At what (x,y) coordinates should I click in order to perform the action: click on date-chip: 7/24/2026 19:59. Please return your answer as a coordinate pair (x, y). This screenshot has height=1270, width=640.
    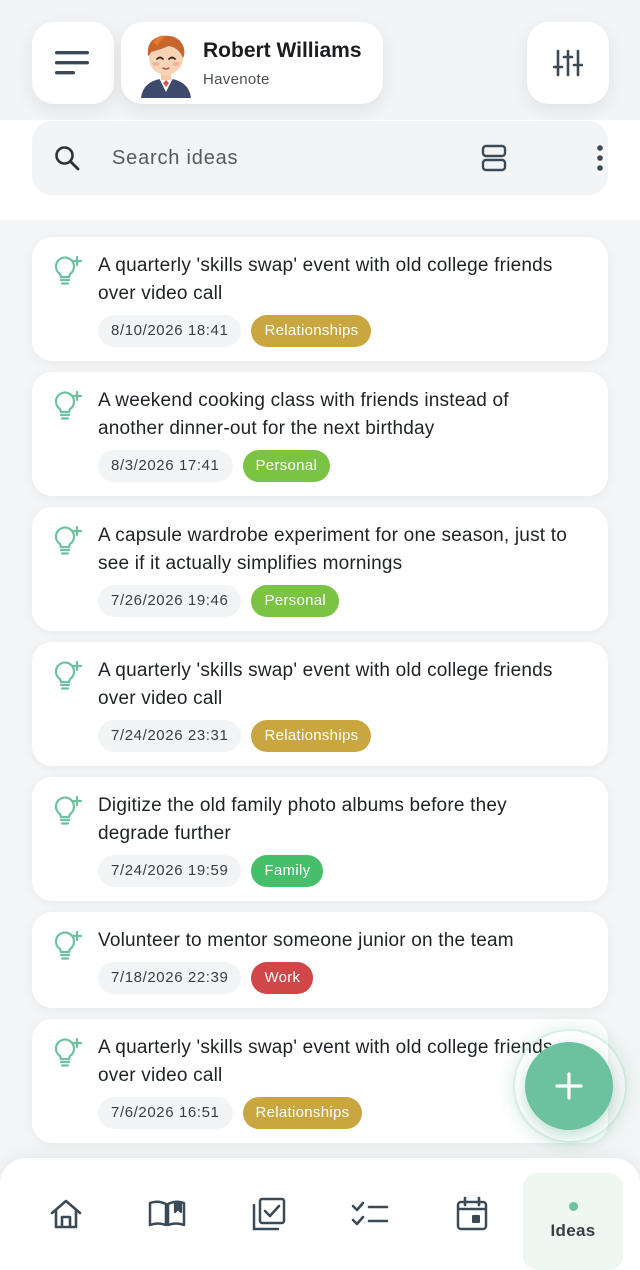
    Looking at the image, I should click on (170, 871).